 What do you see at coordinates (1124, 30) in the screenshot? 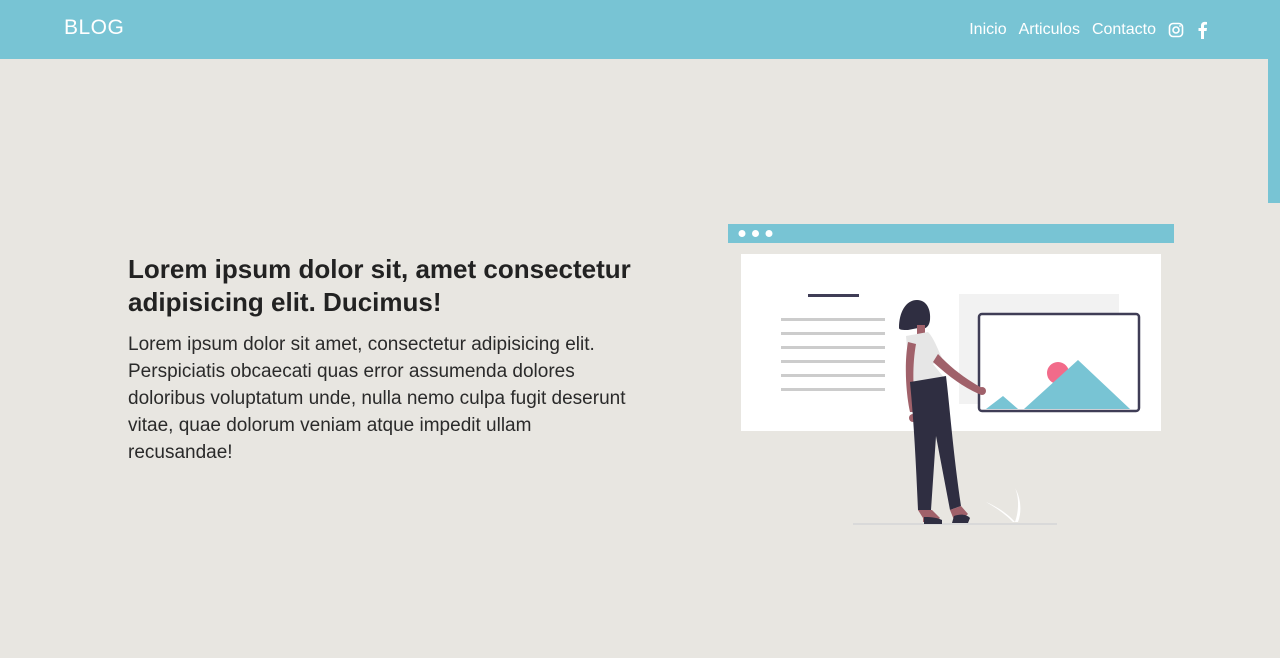
I see `nav-link-contacto: Contacto` at bounding box center [1124, 30].